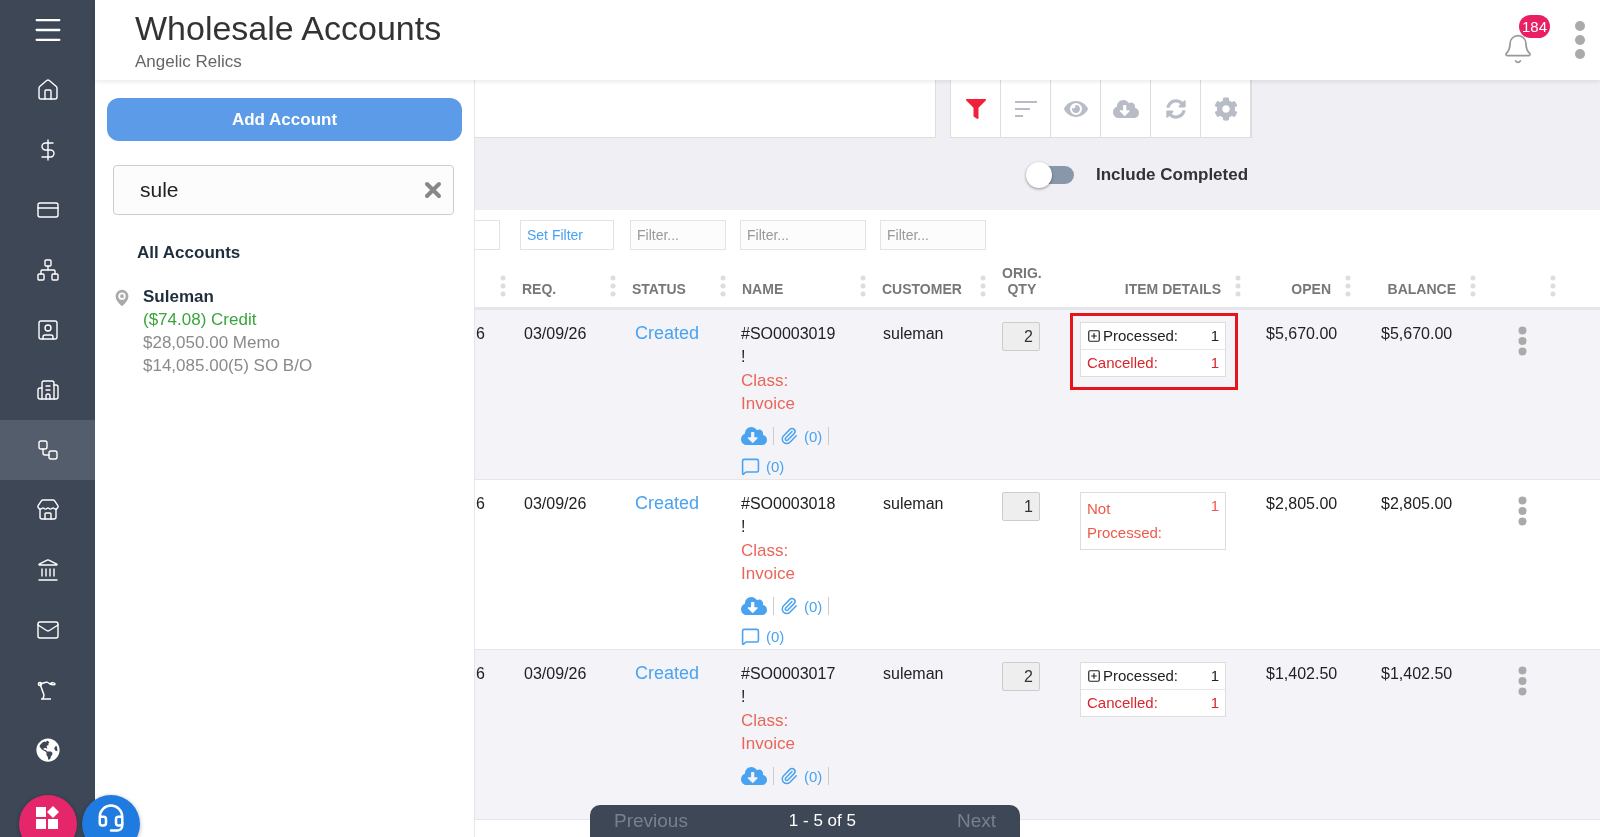  What do you see at coordinates (200, 320) in the screenshot?
I see `account-credit: ($74.08) Credit` at bounding box center [200, 320].